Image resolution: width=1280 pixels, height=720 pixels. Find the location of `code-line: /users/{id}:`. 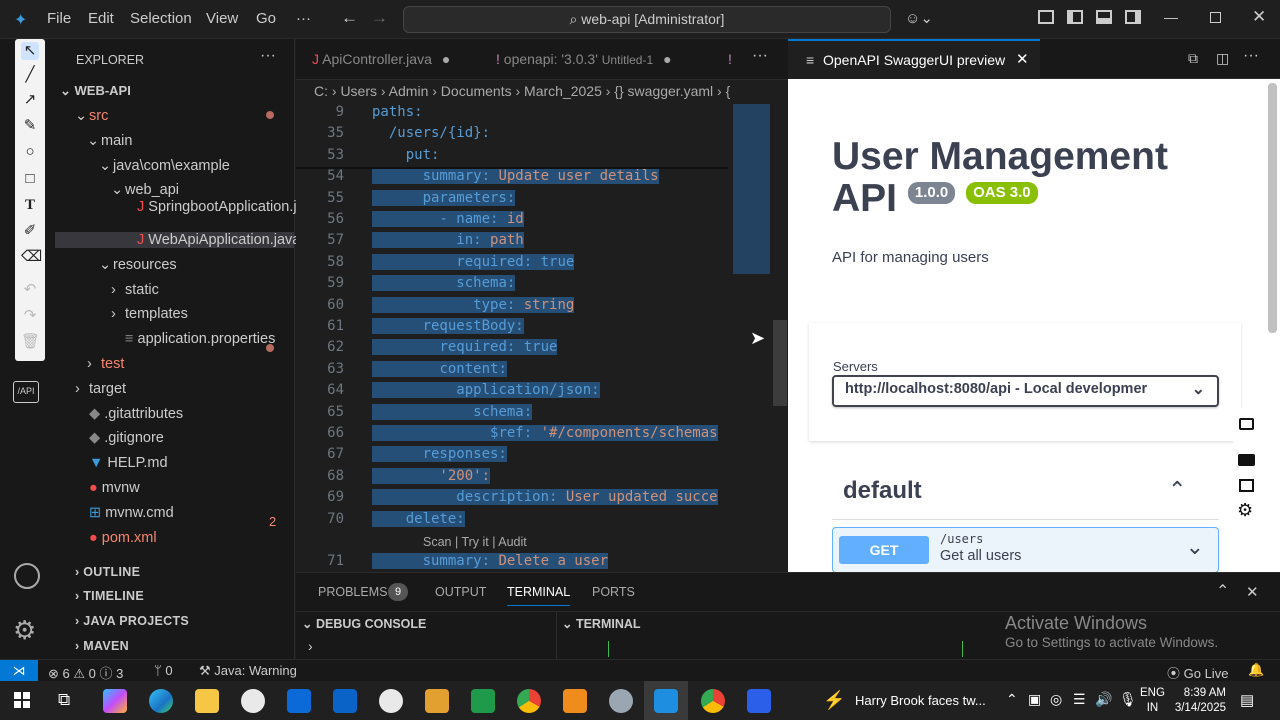

code-line: /users/{id}: is located at coordinates (431, 133).